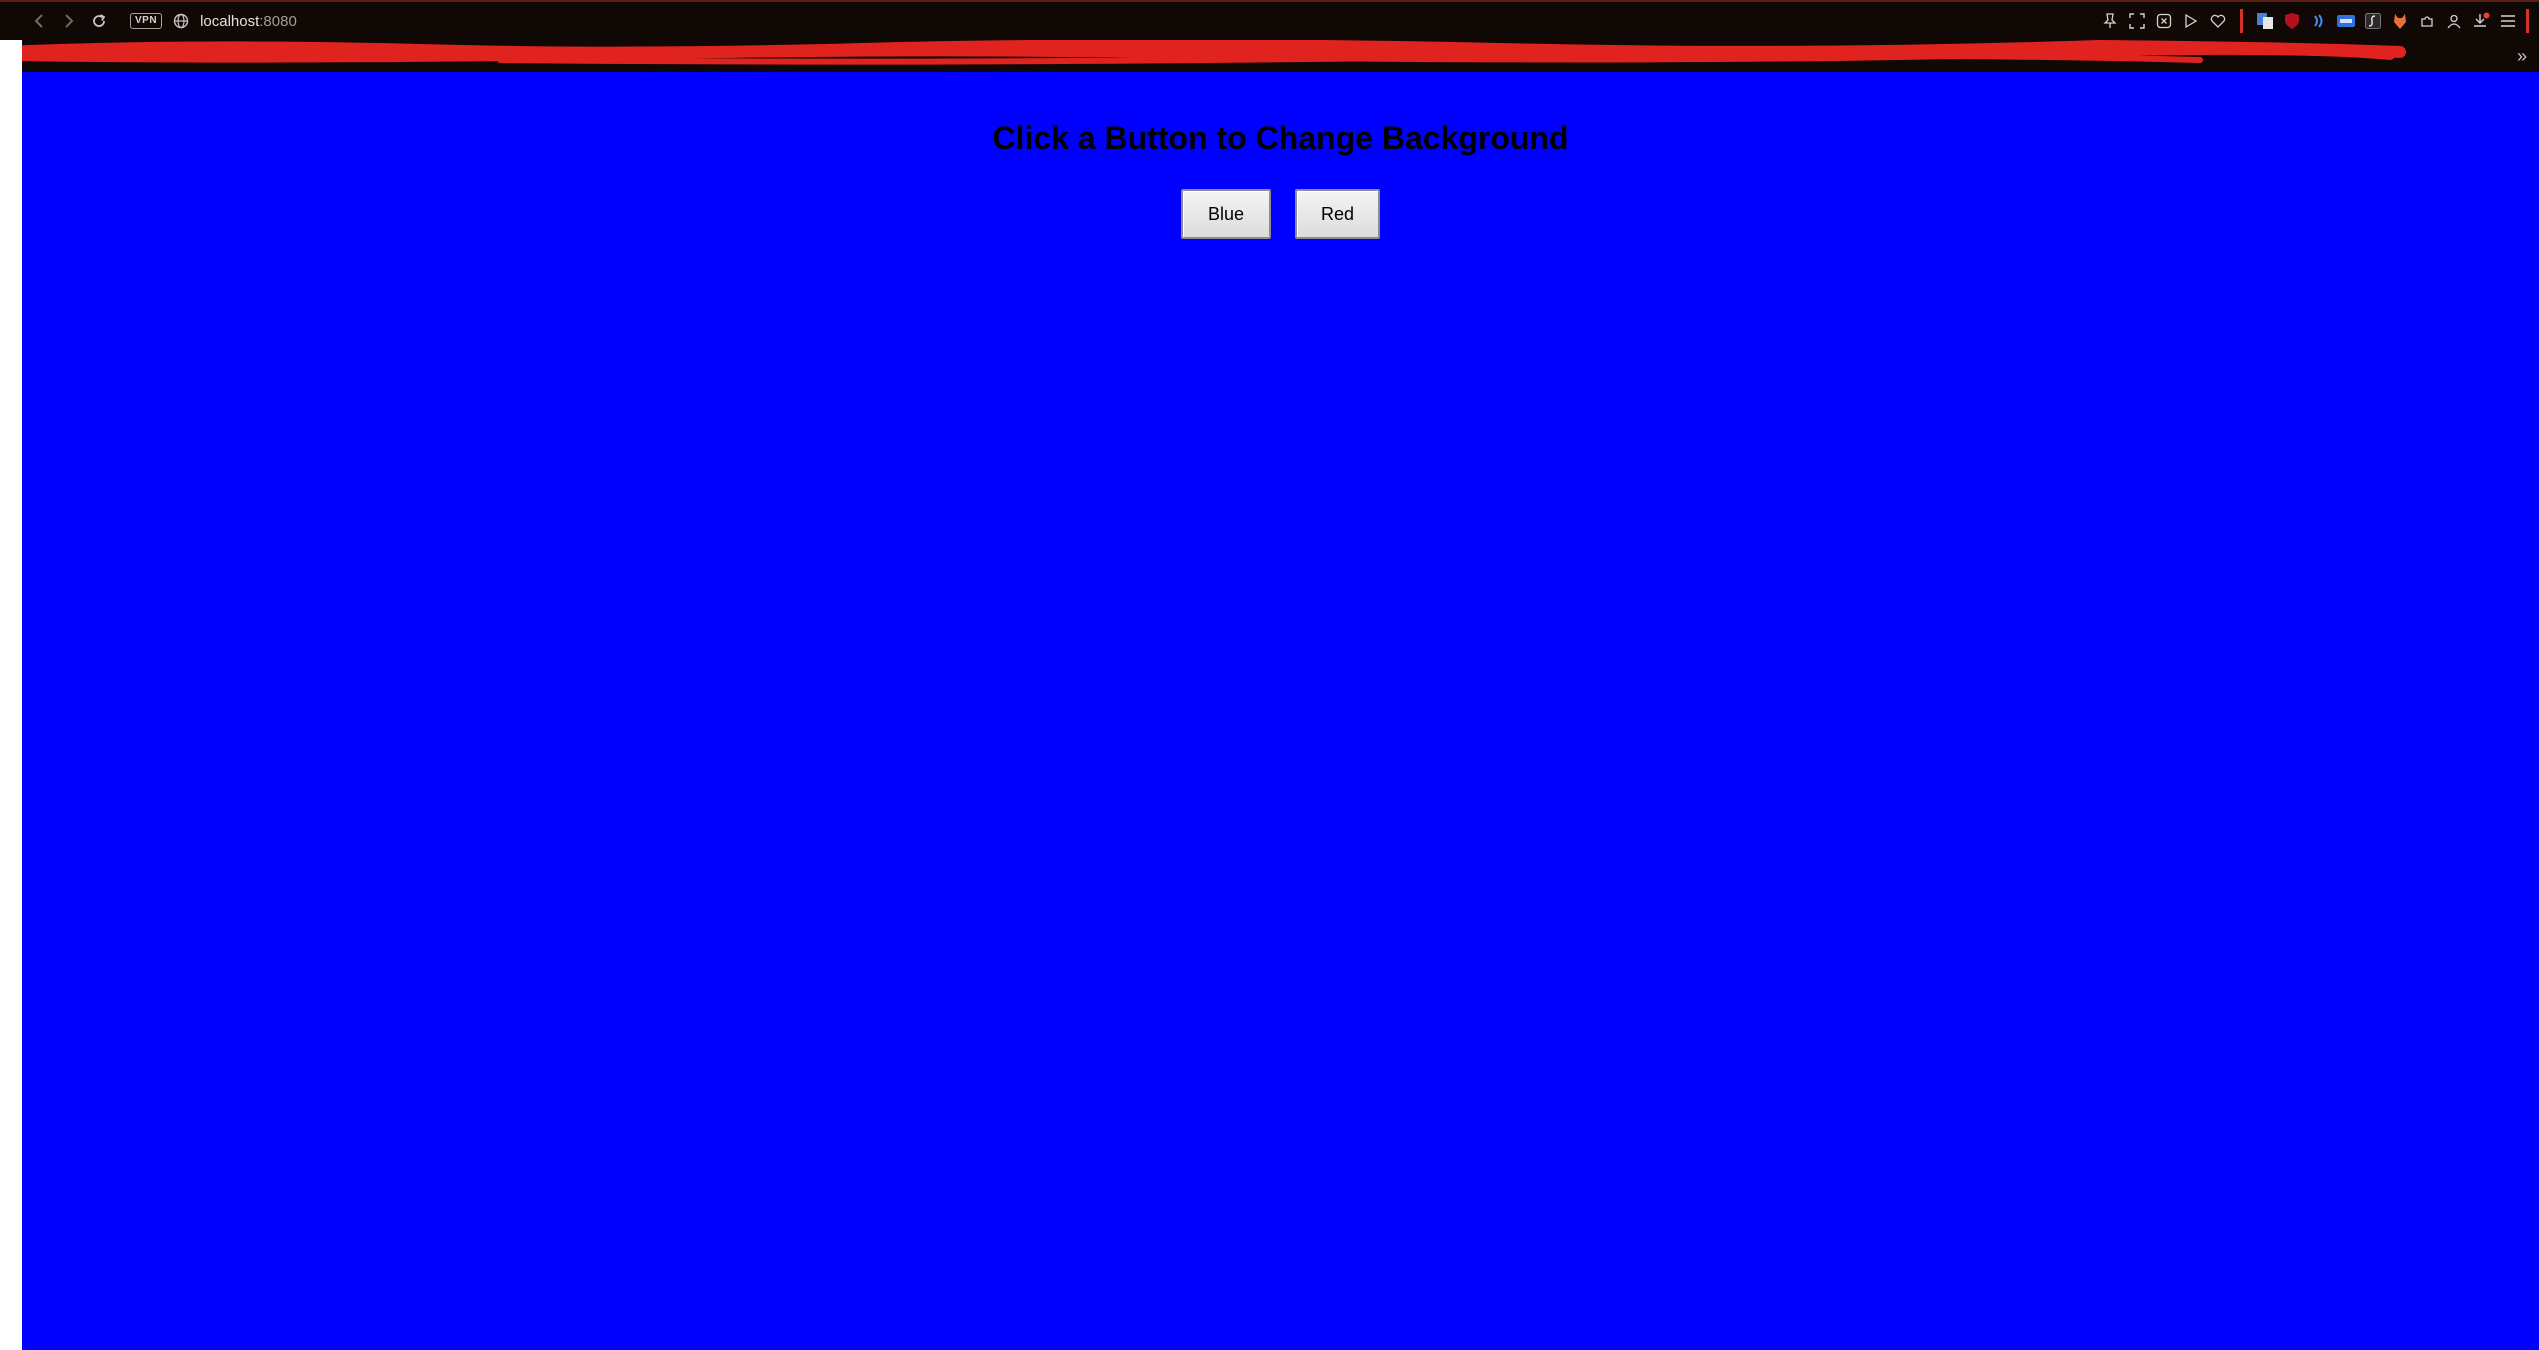  I want to click on pin-icon, so click(2110, 21).